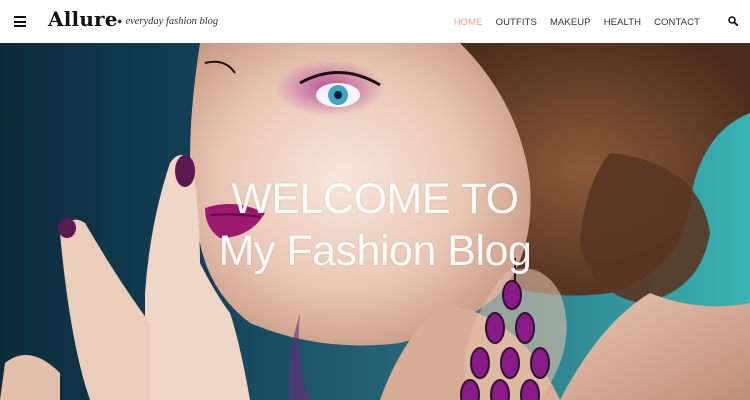  I want to click on site-tagline: ● everyday fashion blog, so click(167, 21).